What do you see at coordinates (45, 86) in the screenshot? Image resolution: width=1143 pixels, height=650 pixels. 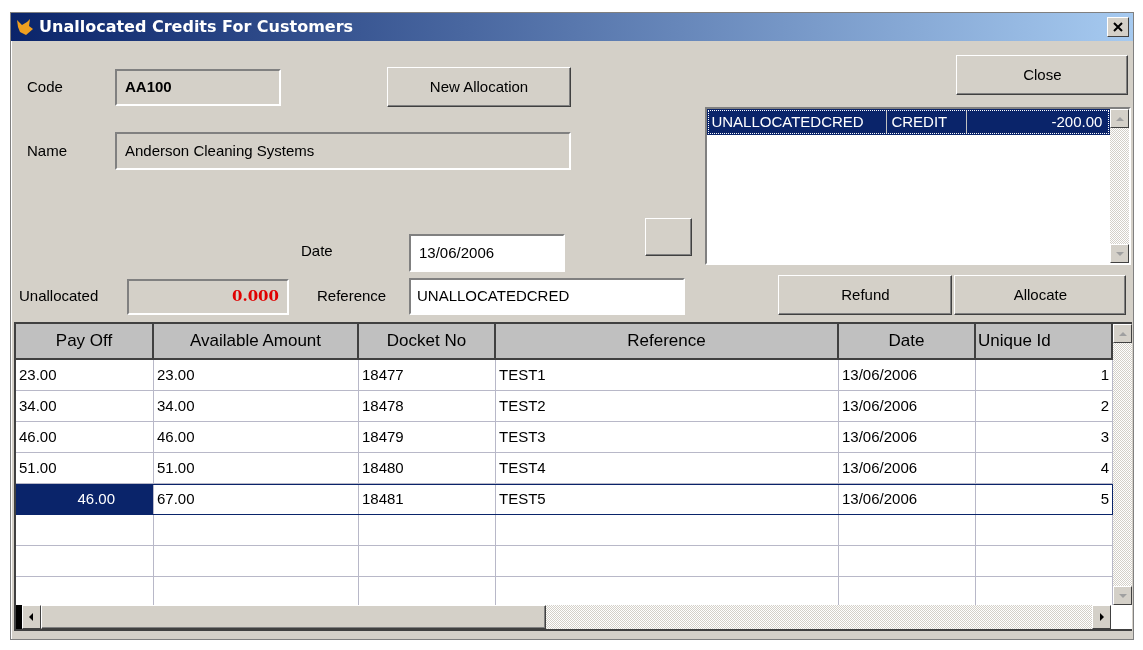 I see `field-label: Code` at bounding box center [45, 86].